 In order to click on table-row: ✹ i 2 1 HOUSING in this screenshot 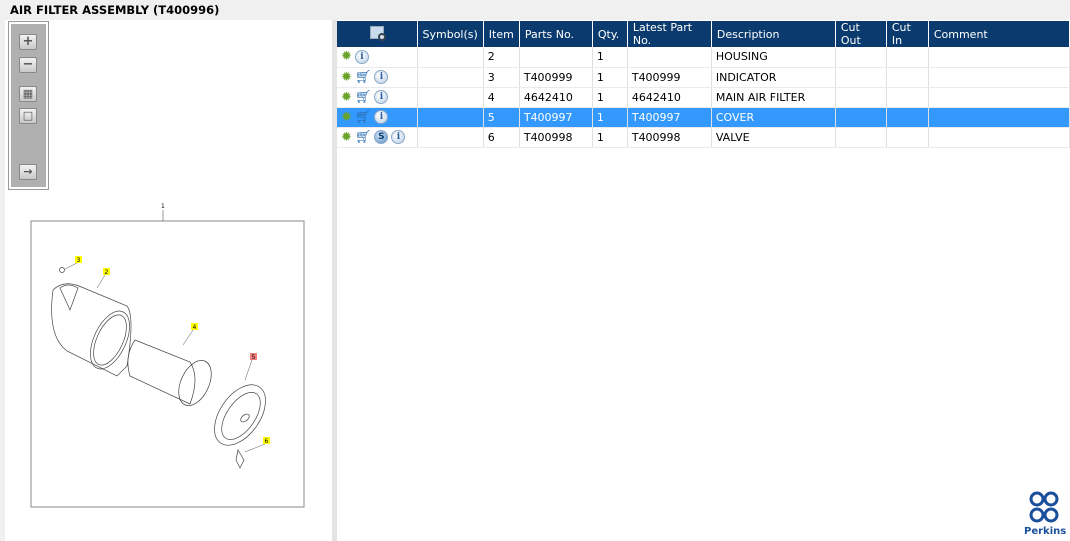, I will do `click(703, 57)`.